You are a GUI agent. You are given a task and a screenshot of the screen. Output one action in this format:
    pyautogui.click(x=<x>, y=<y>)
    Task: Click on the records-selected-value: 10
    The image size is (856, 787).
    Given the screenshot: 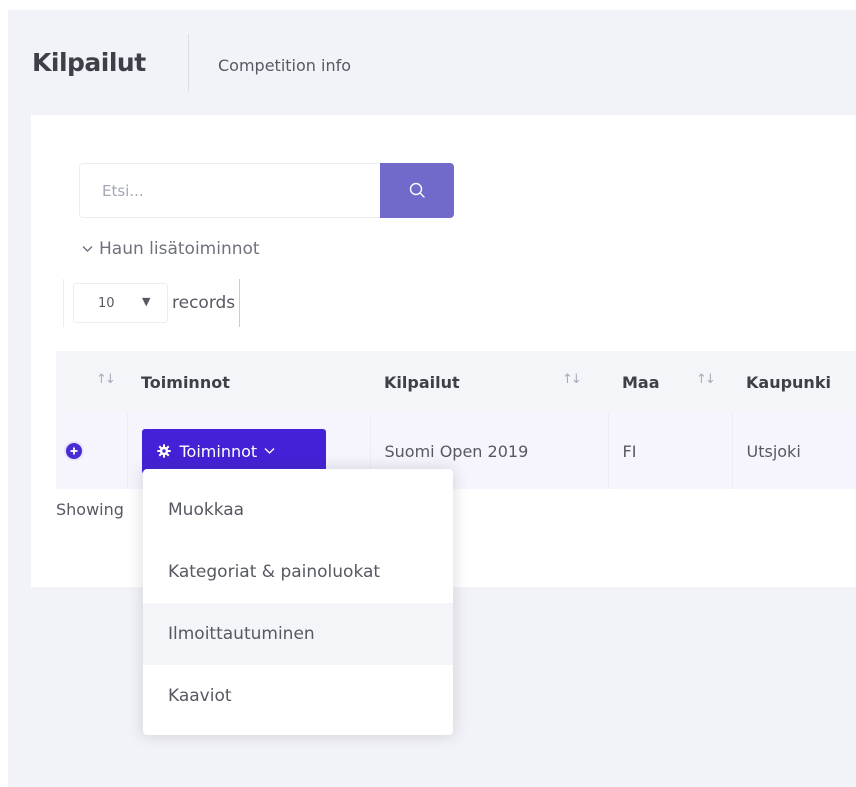 What is the action you would take?
    pyautogui.click(x=106, y=303)
    